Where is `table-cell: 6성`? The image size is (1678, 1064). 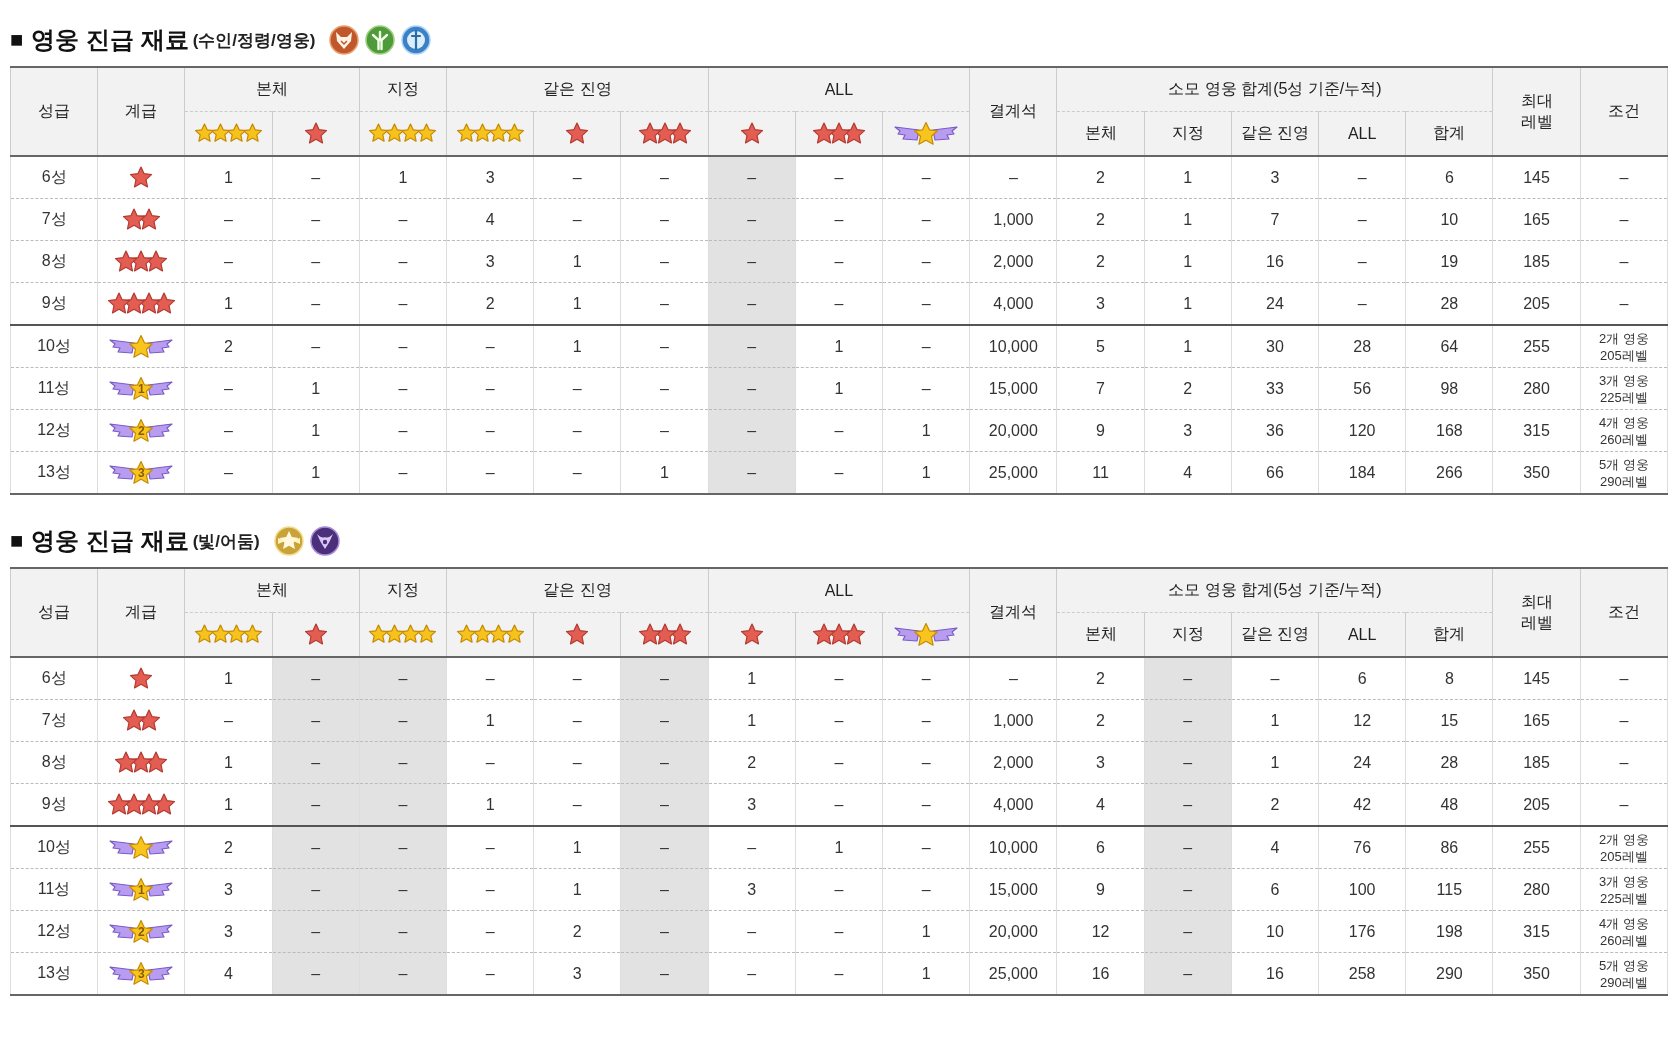 table-cell: 6성 is located at coordinates (54, 177).